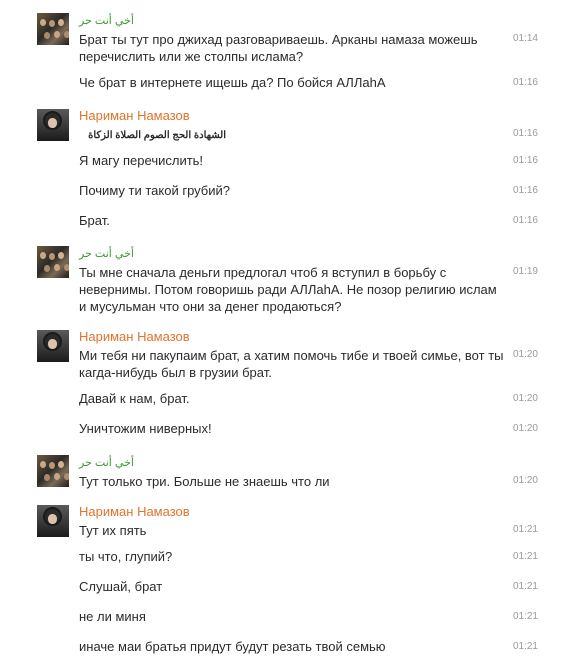 This screenshot has width=567, height=665. Describe the element at coordinates (175, 372) in the screenshot. I see `message-text: кагда-нибудь был в грузии брат.` at that location.